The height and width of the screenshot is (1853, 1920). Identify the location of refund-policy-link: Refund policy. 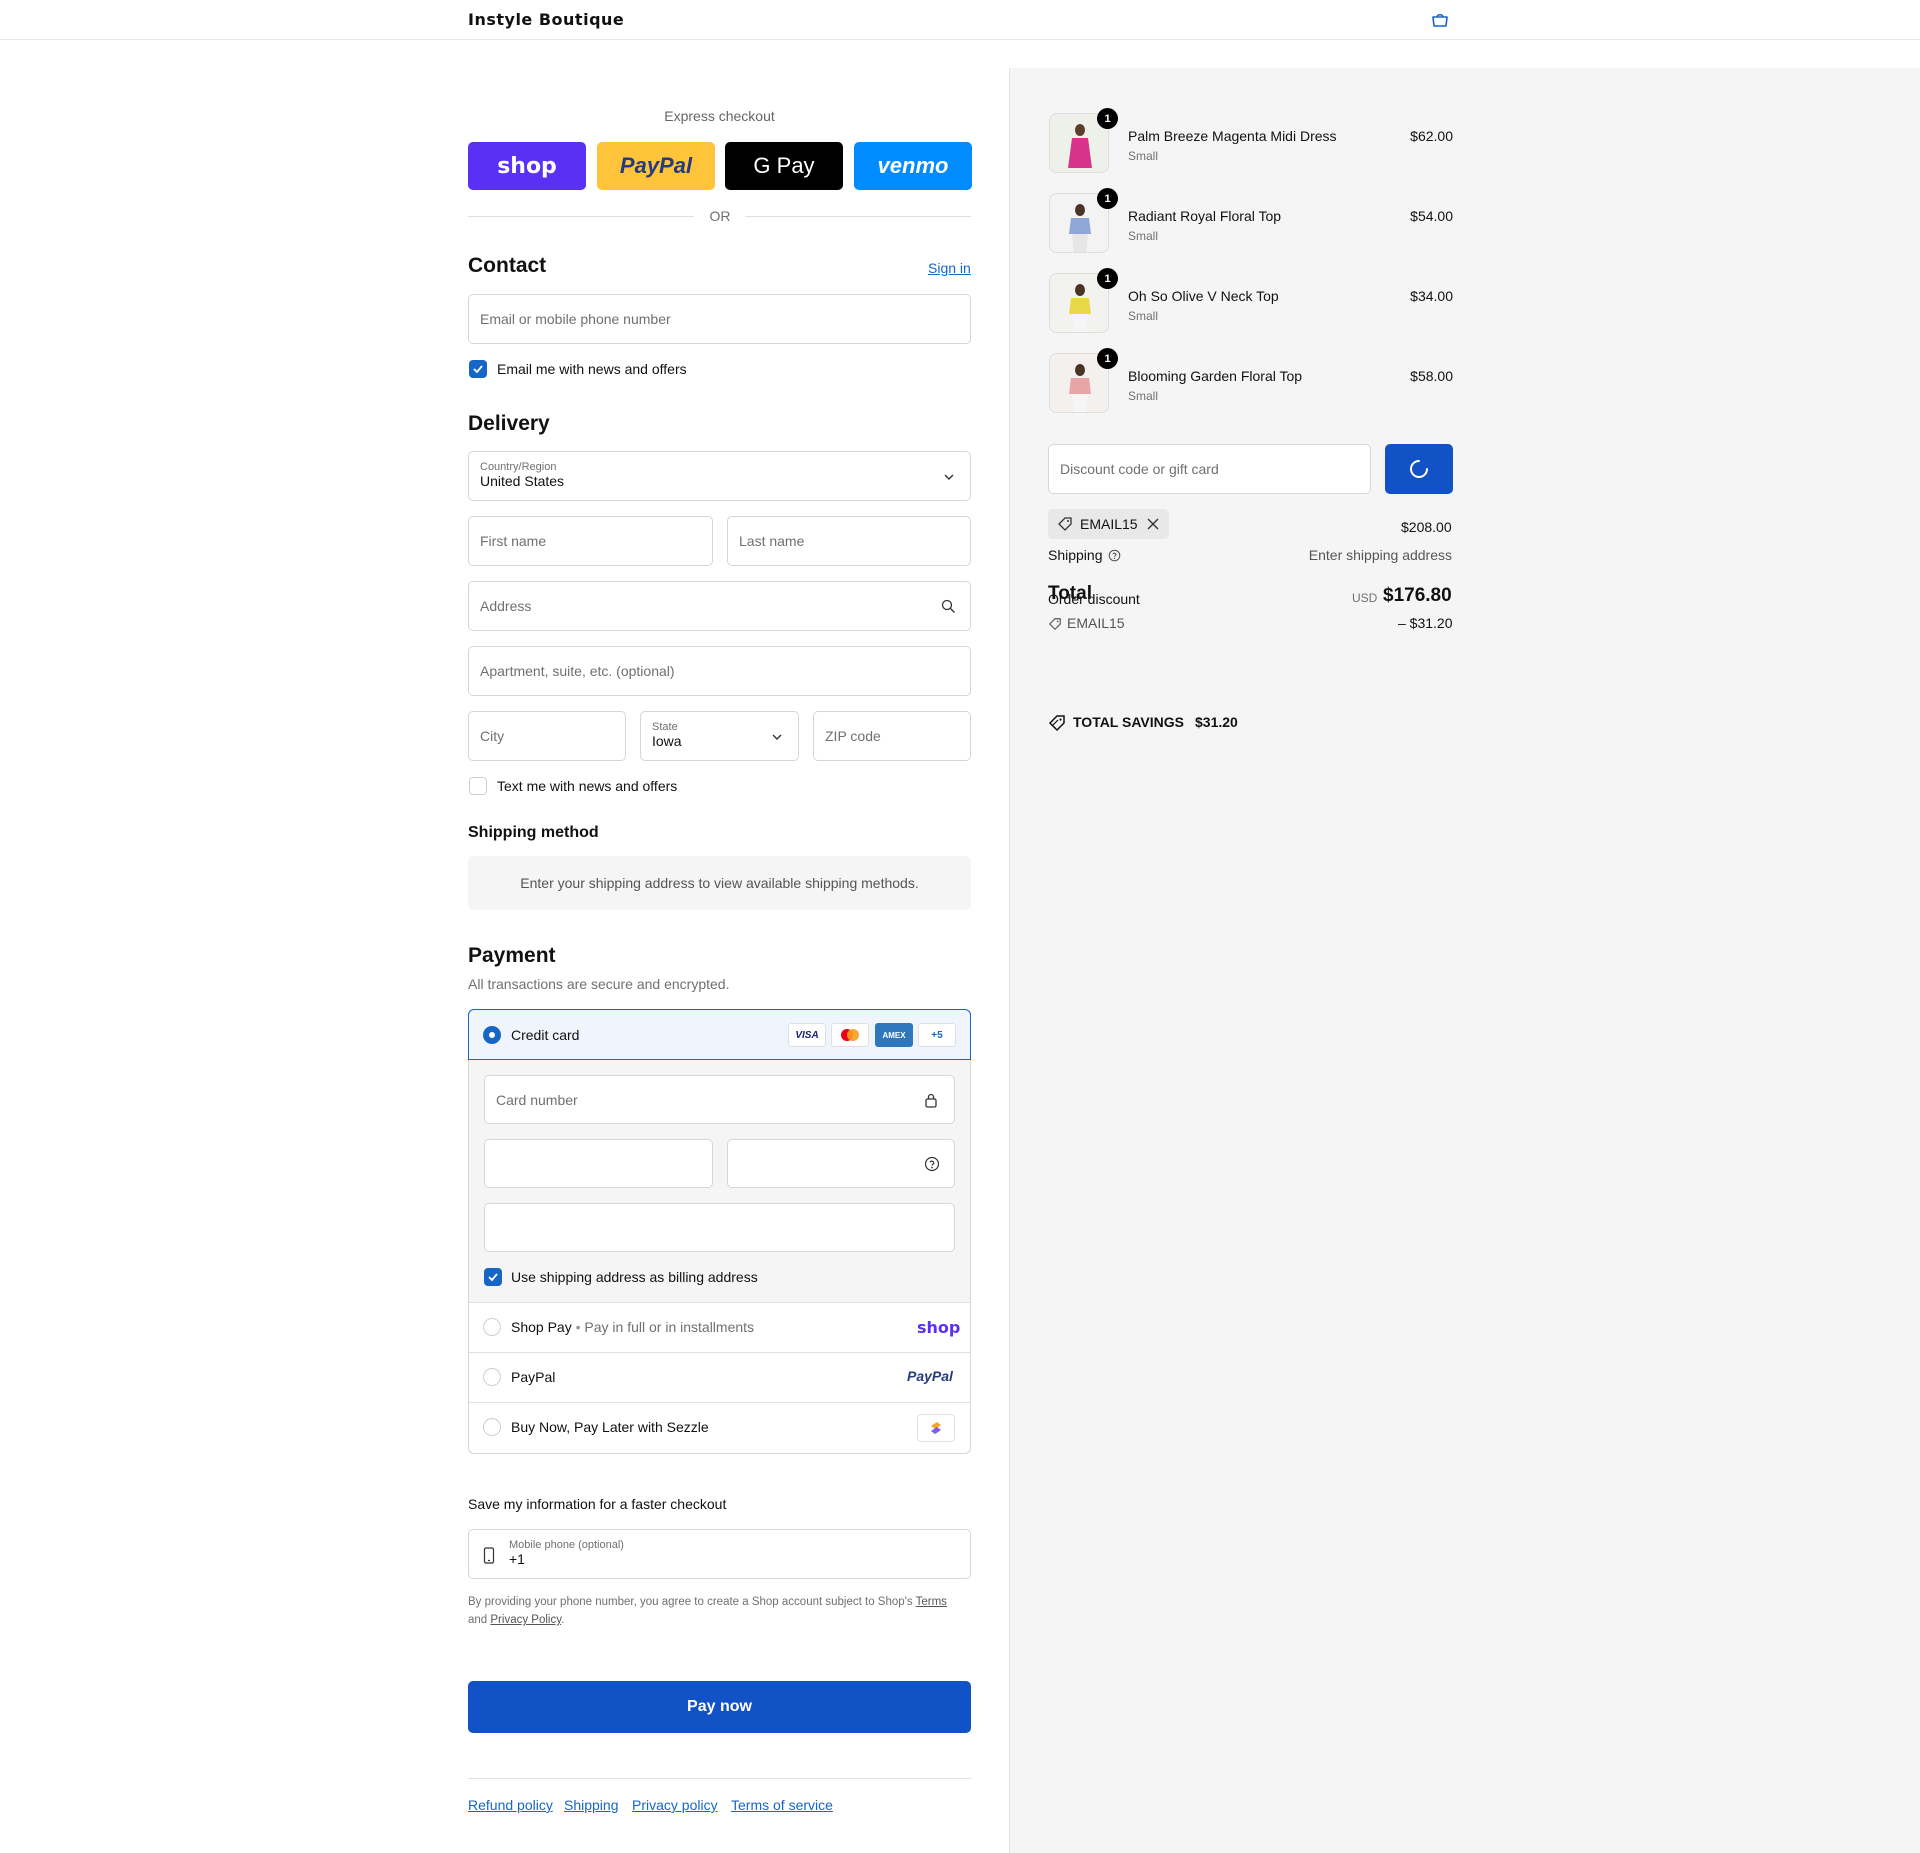
(510, 1805).